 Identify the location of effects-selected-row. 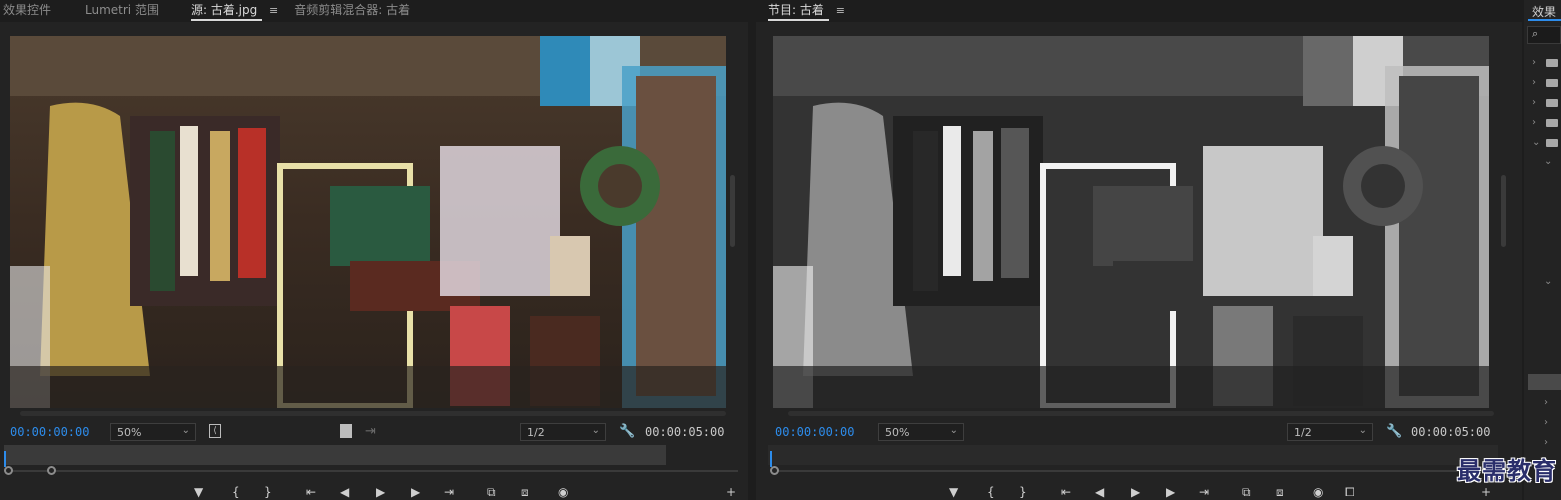
(1544, 382).